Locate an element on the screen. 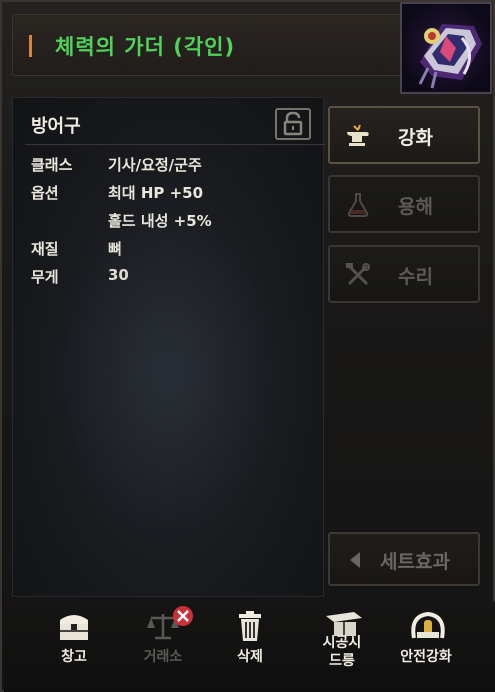 This screenshot has width=495, height=692. set-effect-button: 세트효과 is located at coordinates (404, 559).